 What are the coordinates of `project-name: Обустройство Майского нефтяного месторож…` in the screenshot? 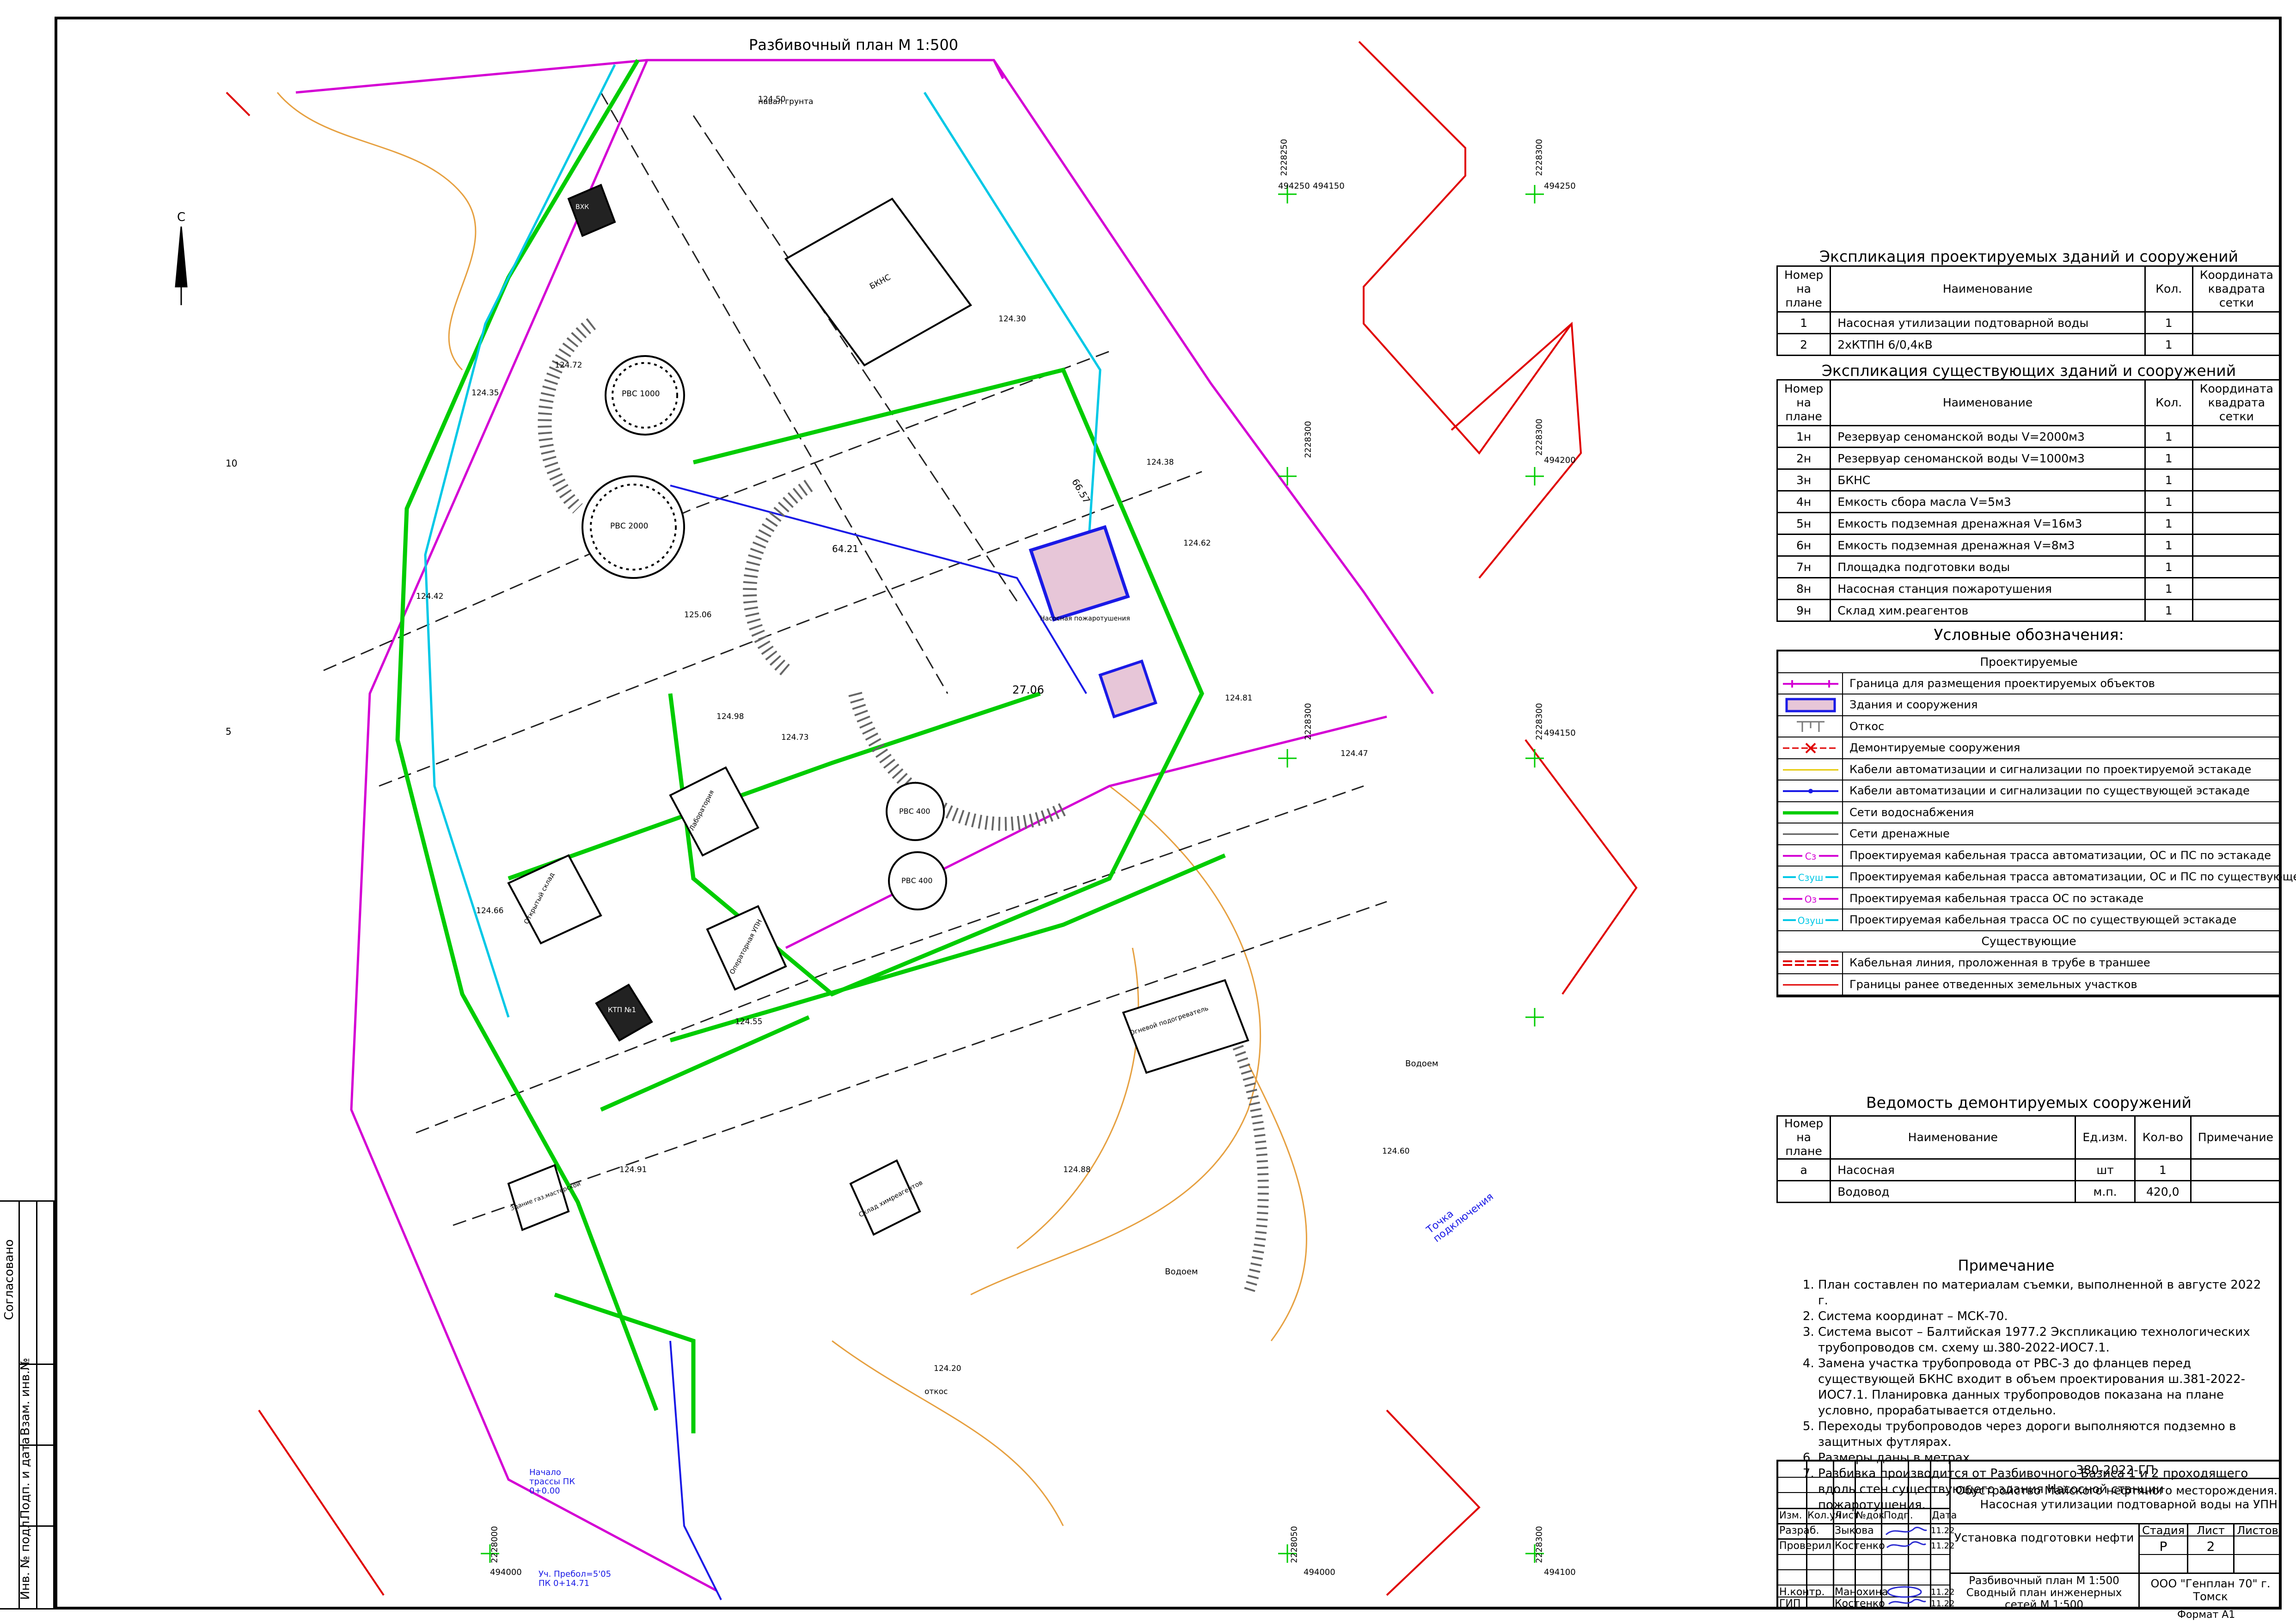 It's located at (2116, 1498).